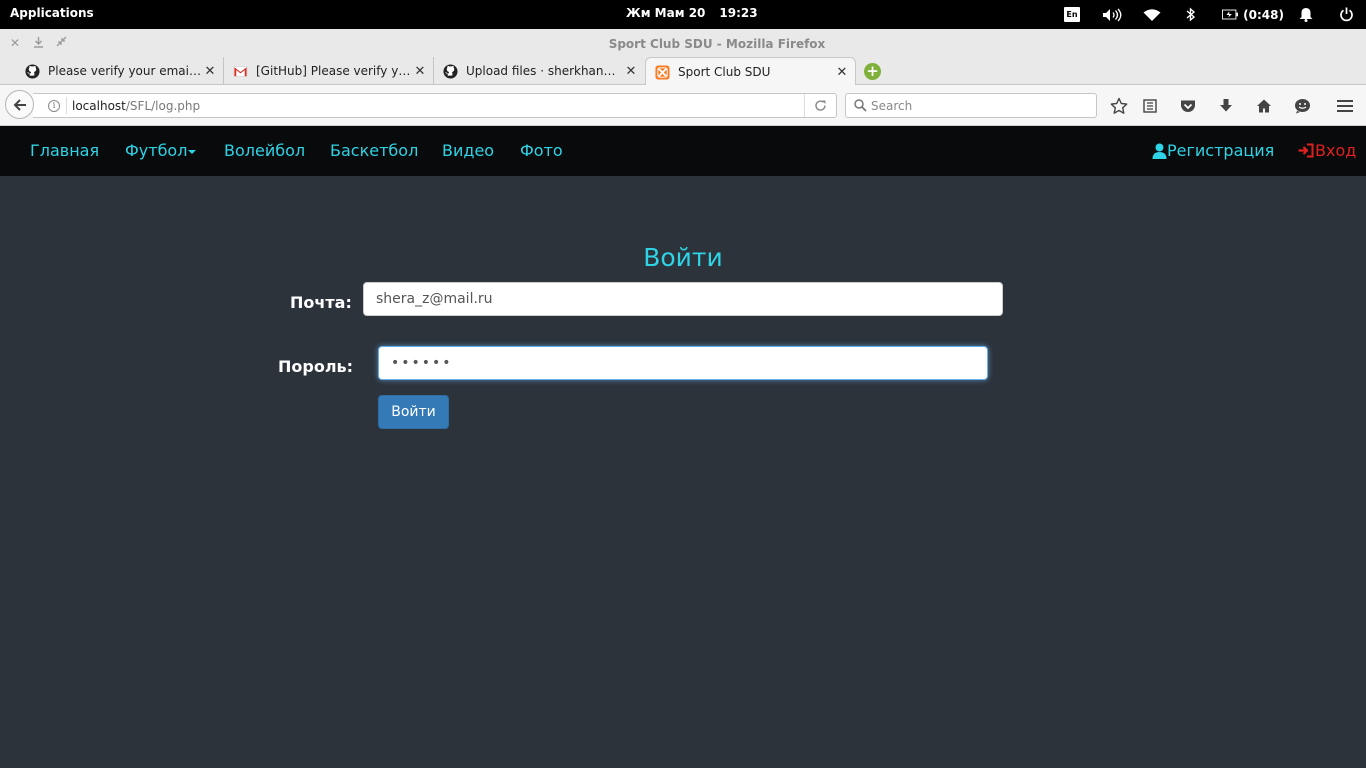 The width and height of the screenshot is (1366, 768). I want to click on address-bar: i localhost/SFL/log.php, so click(435, 105).